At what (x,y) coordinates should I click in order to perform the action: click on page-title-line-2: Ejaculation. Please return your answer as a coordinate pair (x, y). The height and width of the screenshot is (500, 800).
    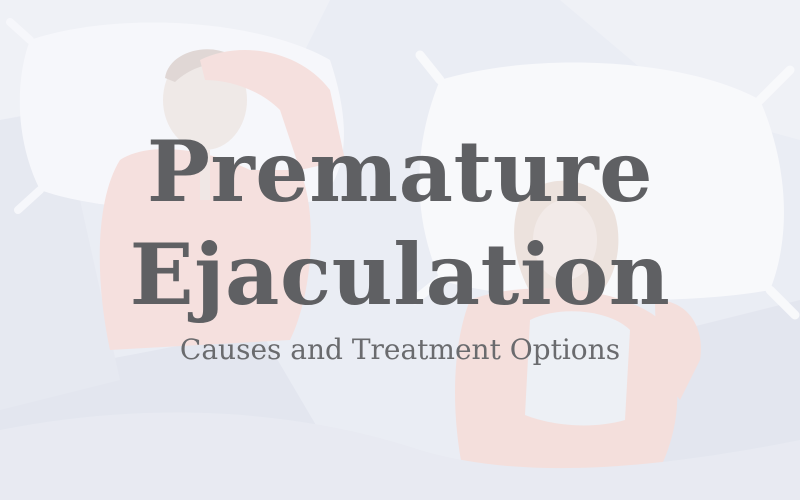
    Looking at the image, I should click on (400, 274).